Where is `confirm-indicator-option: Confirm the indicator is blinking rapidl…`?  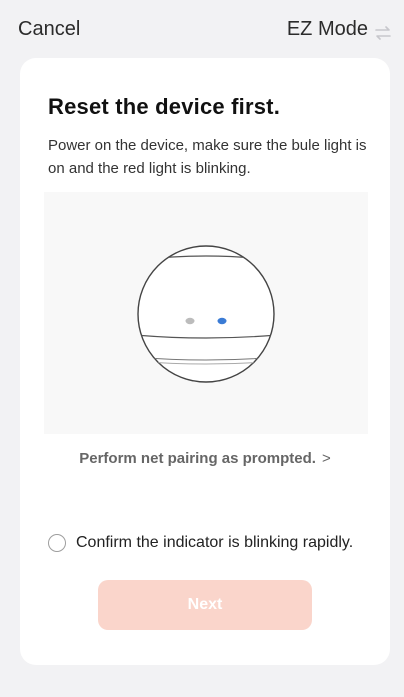
confirm-indicator-option: Confirm the indicator is blinking rapidl… is located at coordinates (200, 543).